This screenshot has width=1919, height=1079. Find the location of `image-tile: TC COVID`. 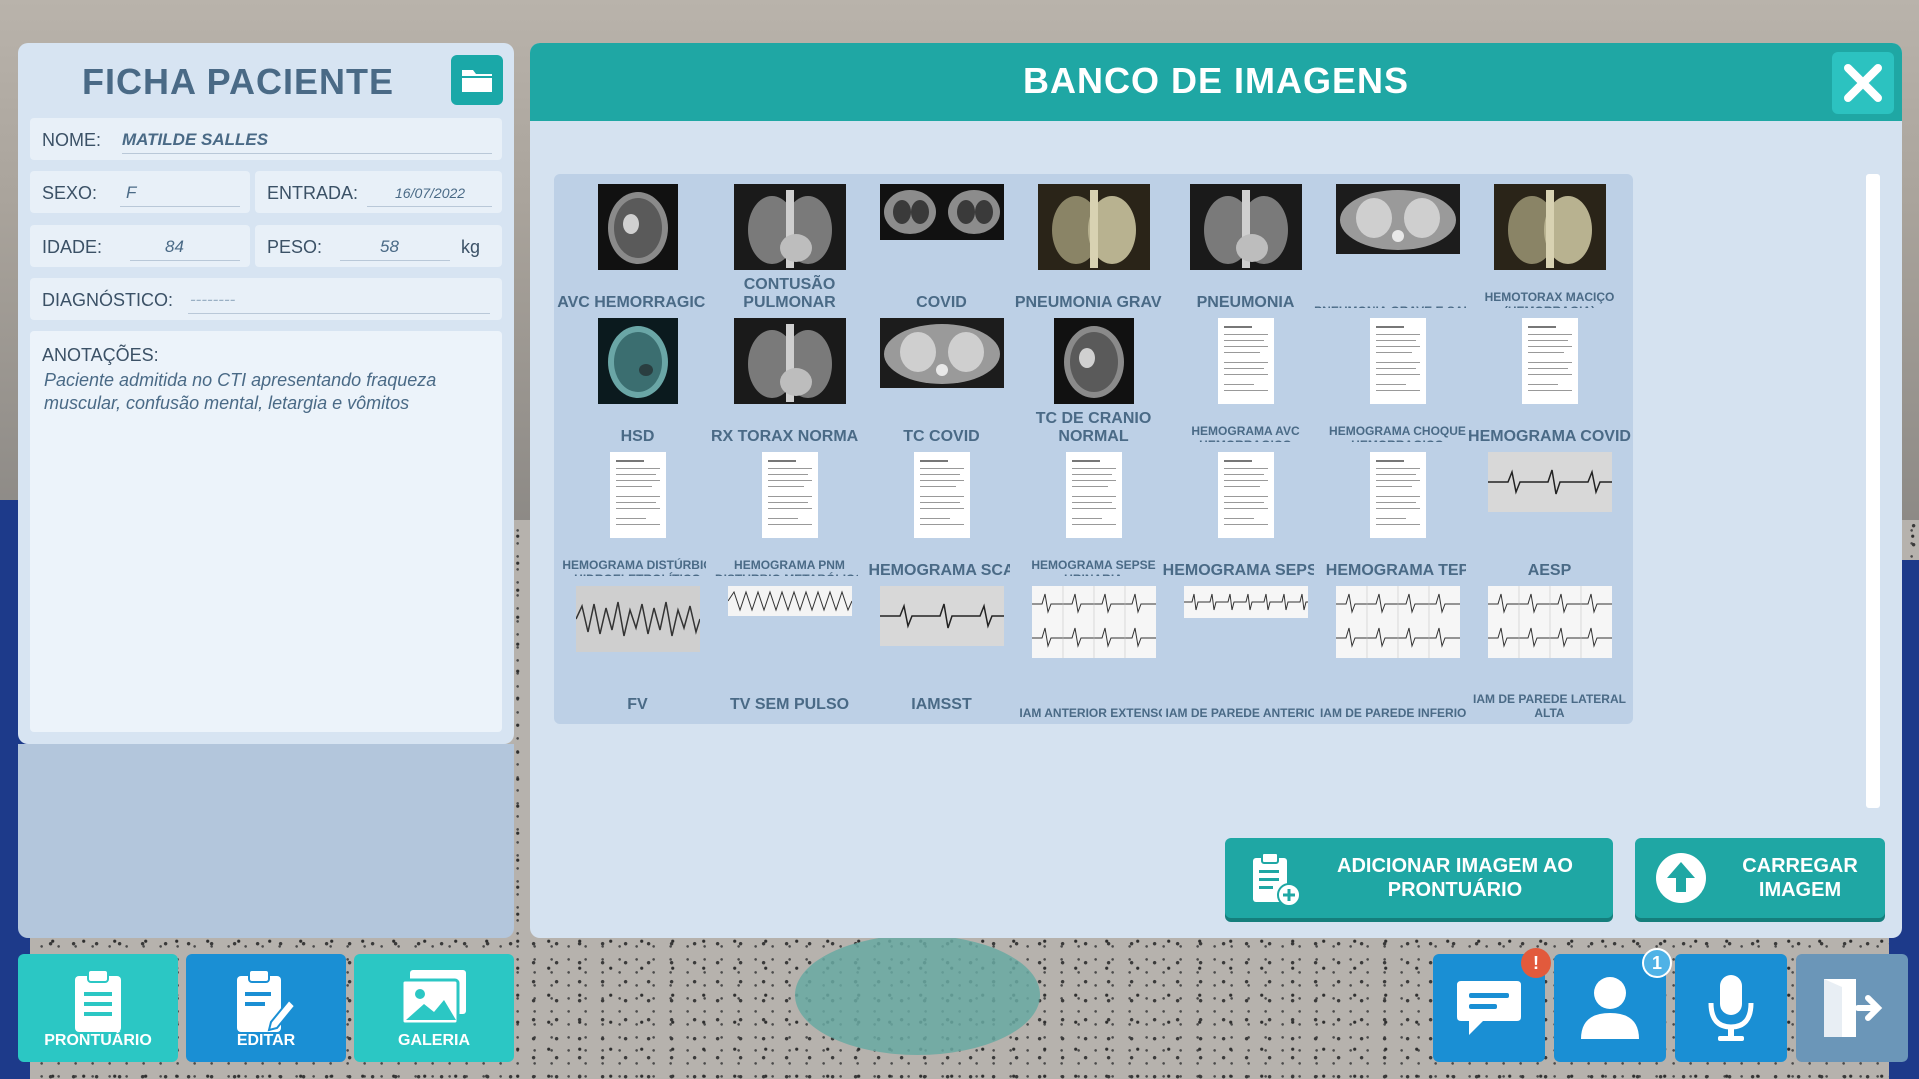

image-tile: TC COVID is located at coordinates (941, 382).